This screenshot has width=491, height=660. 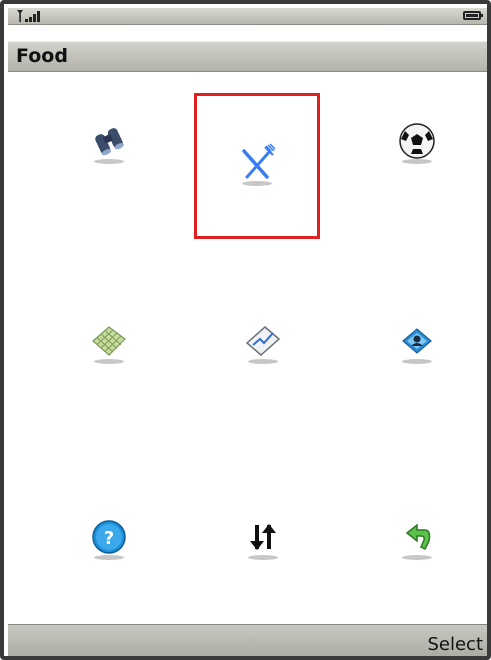 What do you see at coordinates (247, 56) in the screenshot?
I see `title-bar: Food` at bounding box center [247, 56].